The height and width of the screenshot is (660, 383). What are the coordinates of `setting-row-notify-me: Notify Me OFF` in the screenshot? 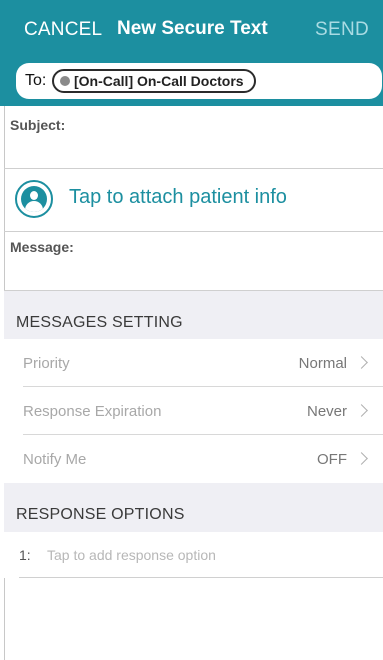 It's located at (193, 459).